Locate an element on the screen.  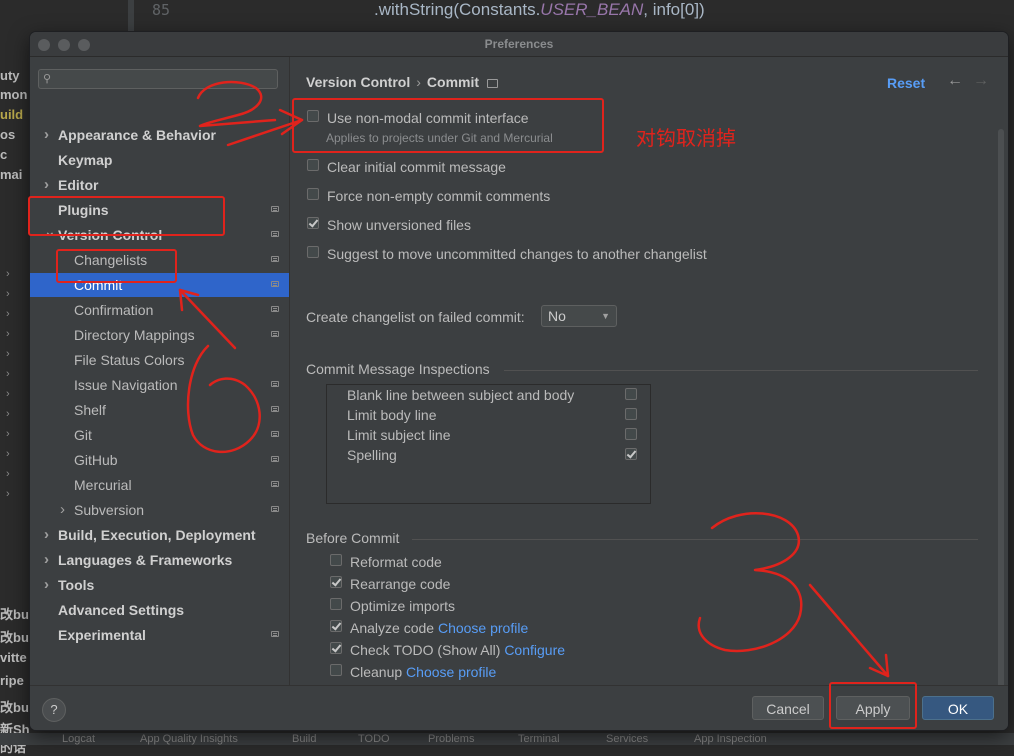
chevron-down-icon: ⌄ is located at coordinates (50, 231).